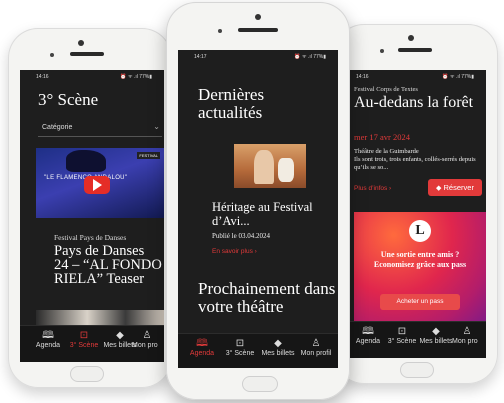 This screenshot has width=504, height=403. Describe the element at coordinates (420, 231) in the screenshot. I see `promo-logo: L` at that location.